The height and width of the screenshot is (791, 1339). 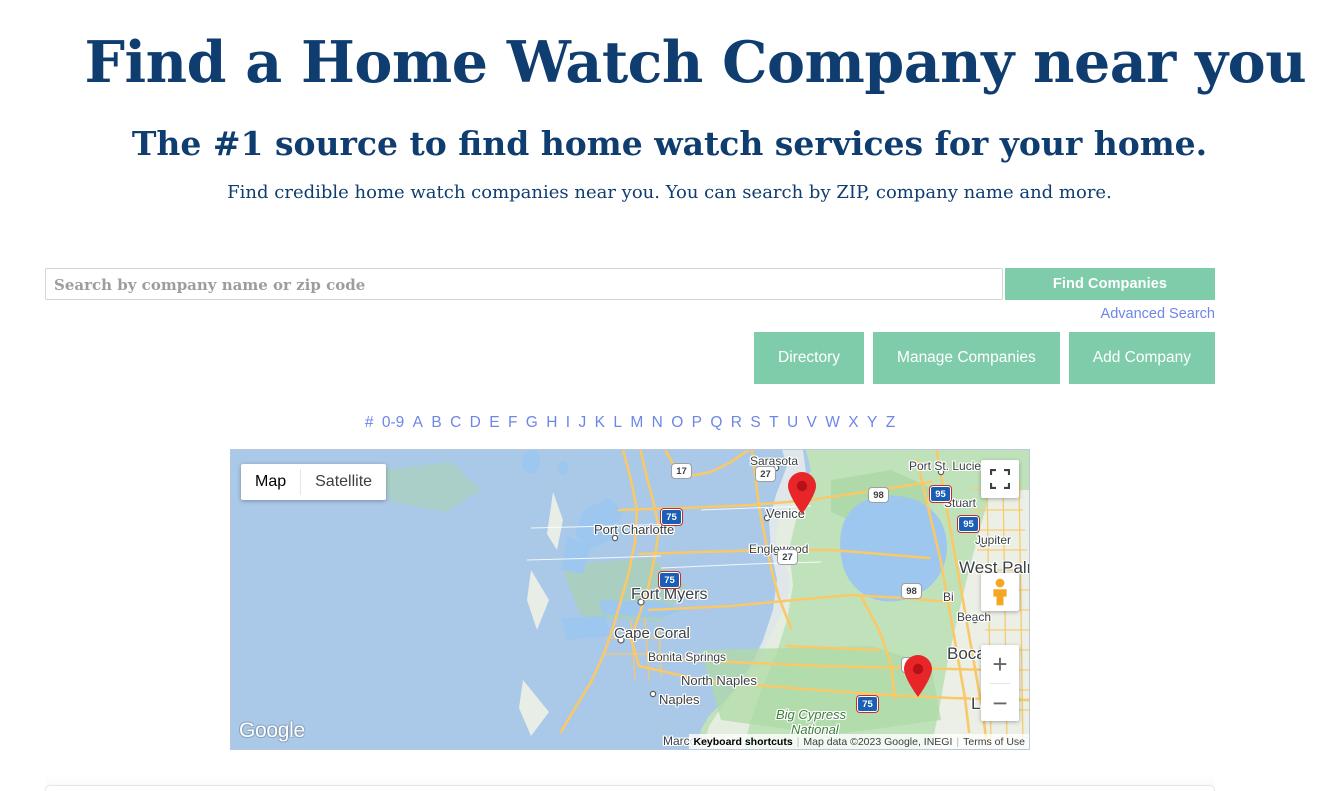 What do you see at coordinates (736, 422) in the screenshot?
I see `alphabet-link-r: R` at bounding box center [736, 422].